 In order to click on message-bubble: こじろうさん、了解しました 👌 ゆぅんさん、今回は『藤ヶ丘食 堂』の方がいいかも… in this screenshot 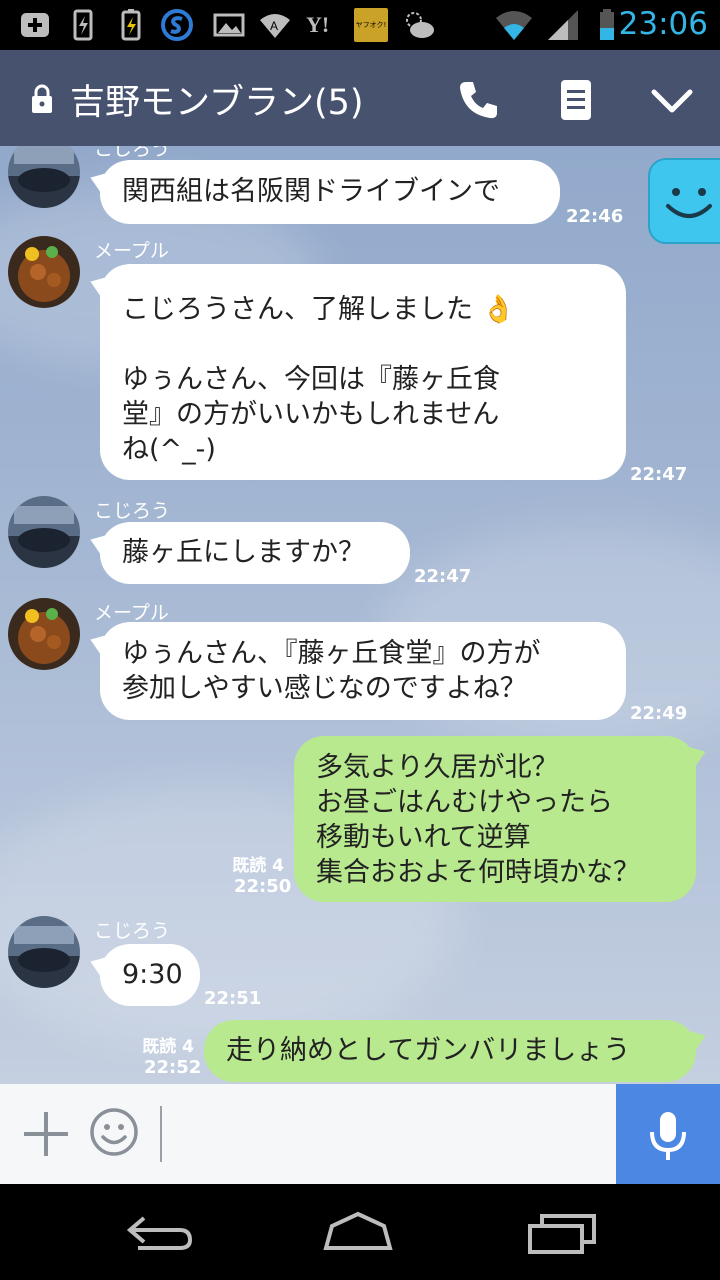, I will do `click(356, 372)`.